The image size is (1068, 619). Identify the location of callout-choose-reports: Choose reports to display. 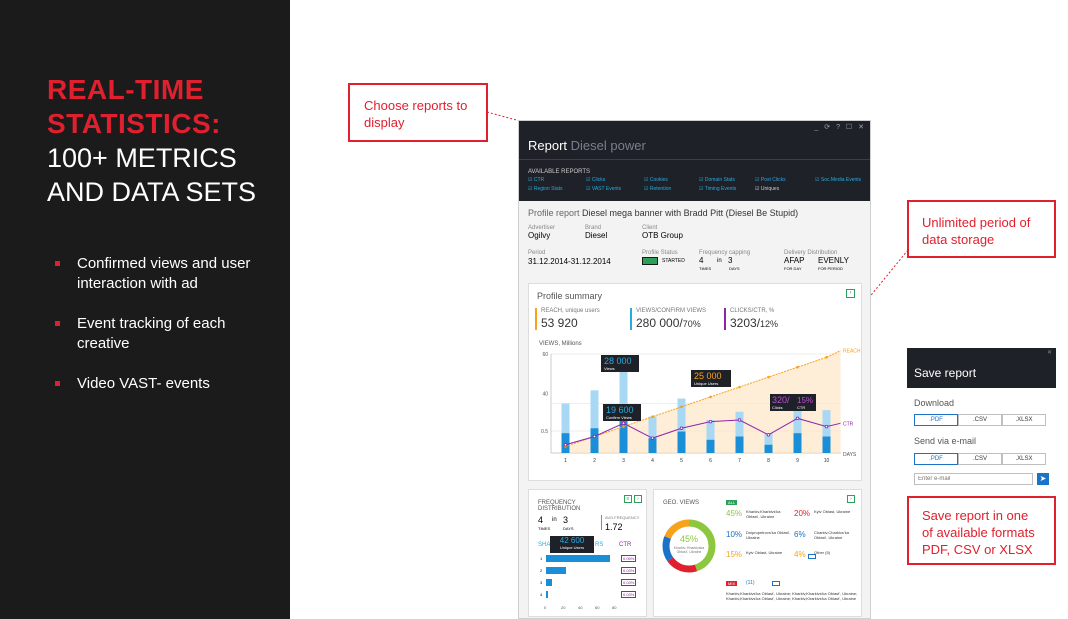
(418, 112).